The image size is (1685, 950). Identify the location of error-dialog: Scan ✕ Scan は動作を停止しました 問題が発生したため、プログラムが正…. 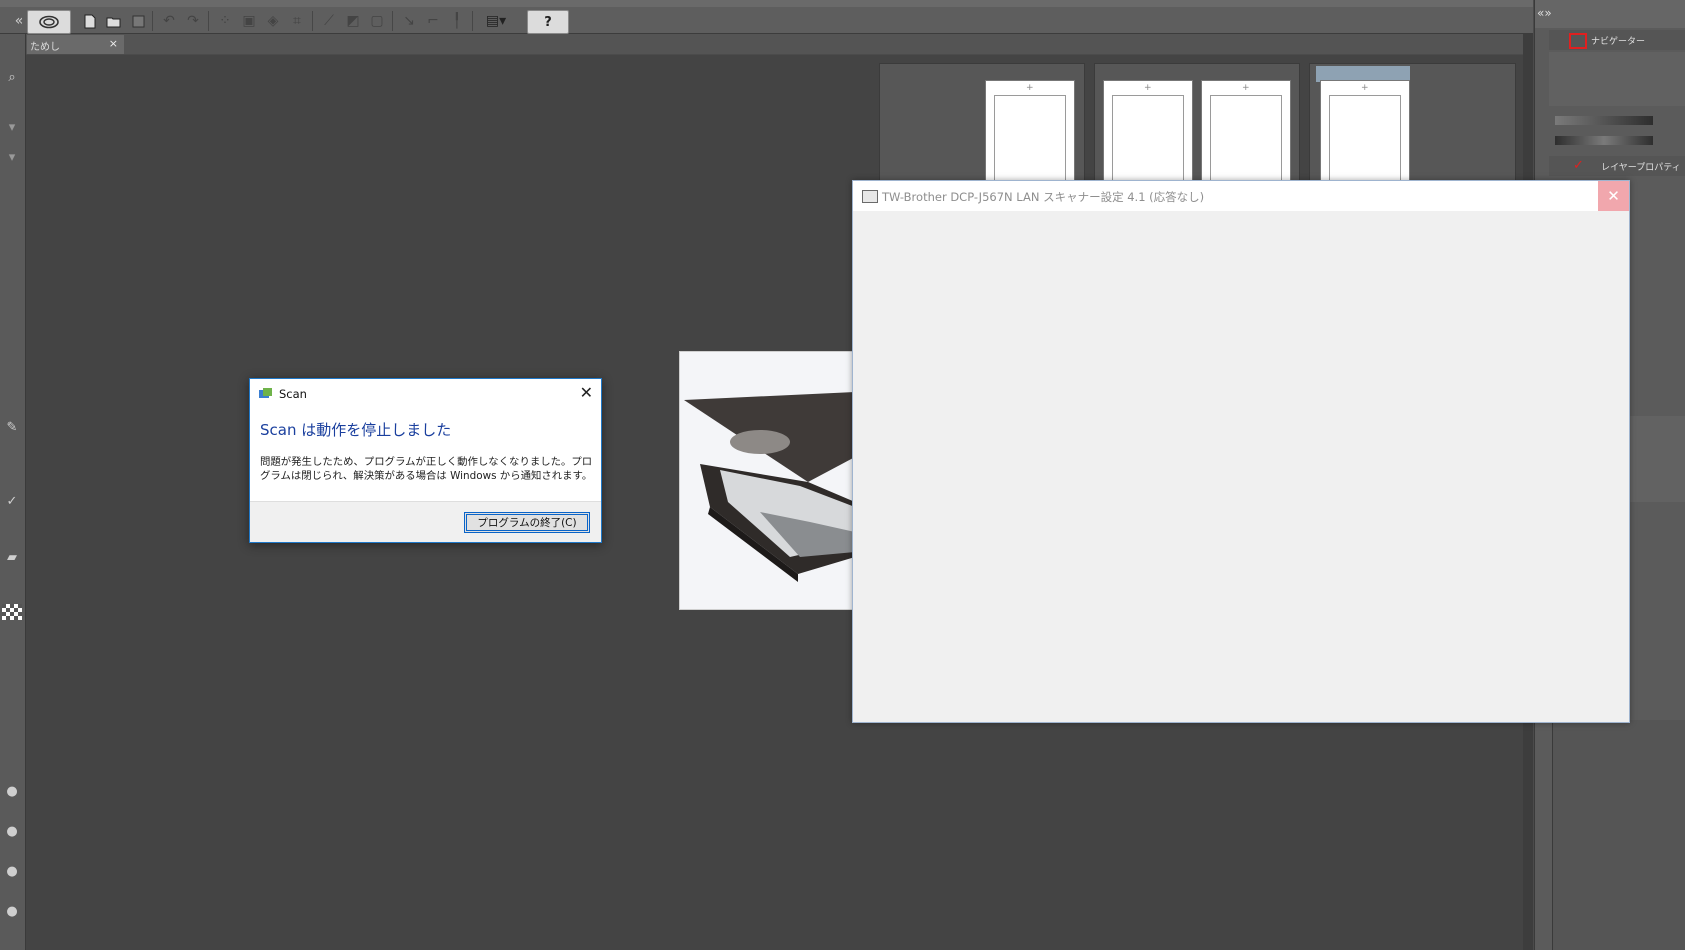
(425, 460).